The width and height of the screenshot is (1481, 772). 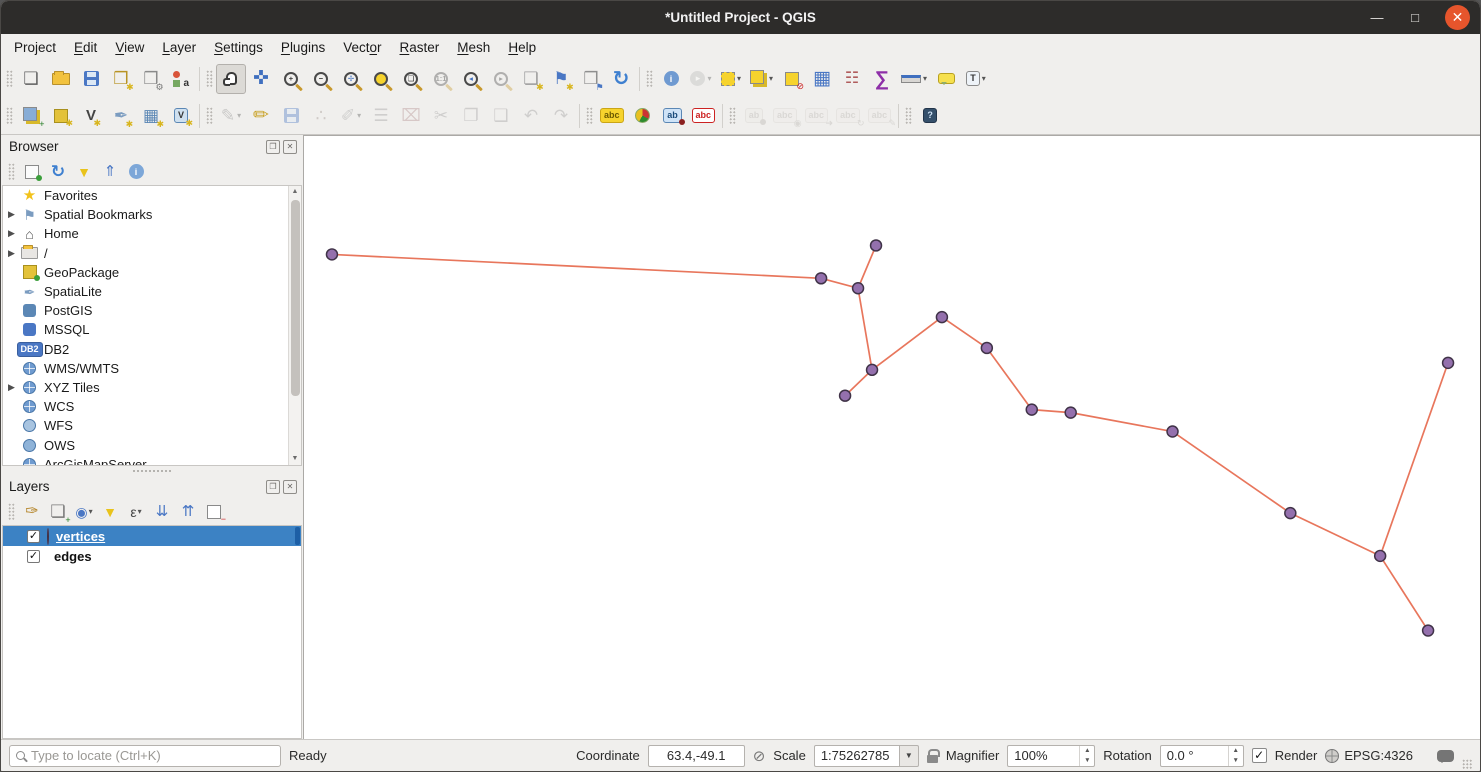 I want to click on new-geopackage-layer-icon: ✱, so click(x=61, y=116).